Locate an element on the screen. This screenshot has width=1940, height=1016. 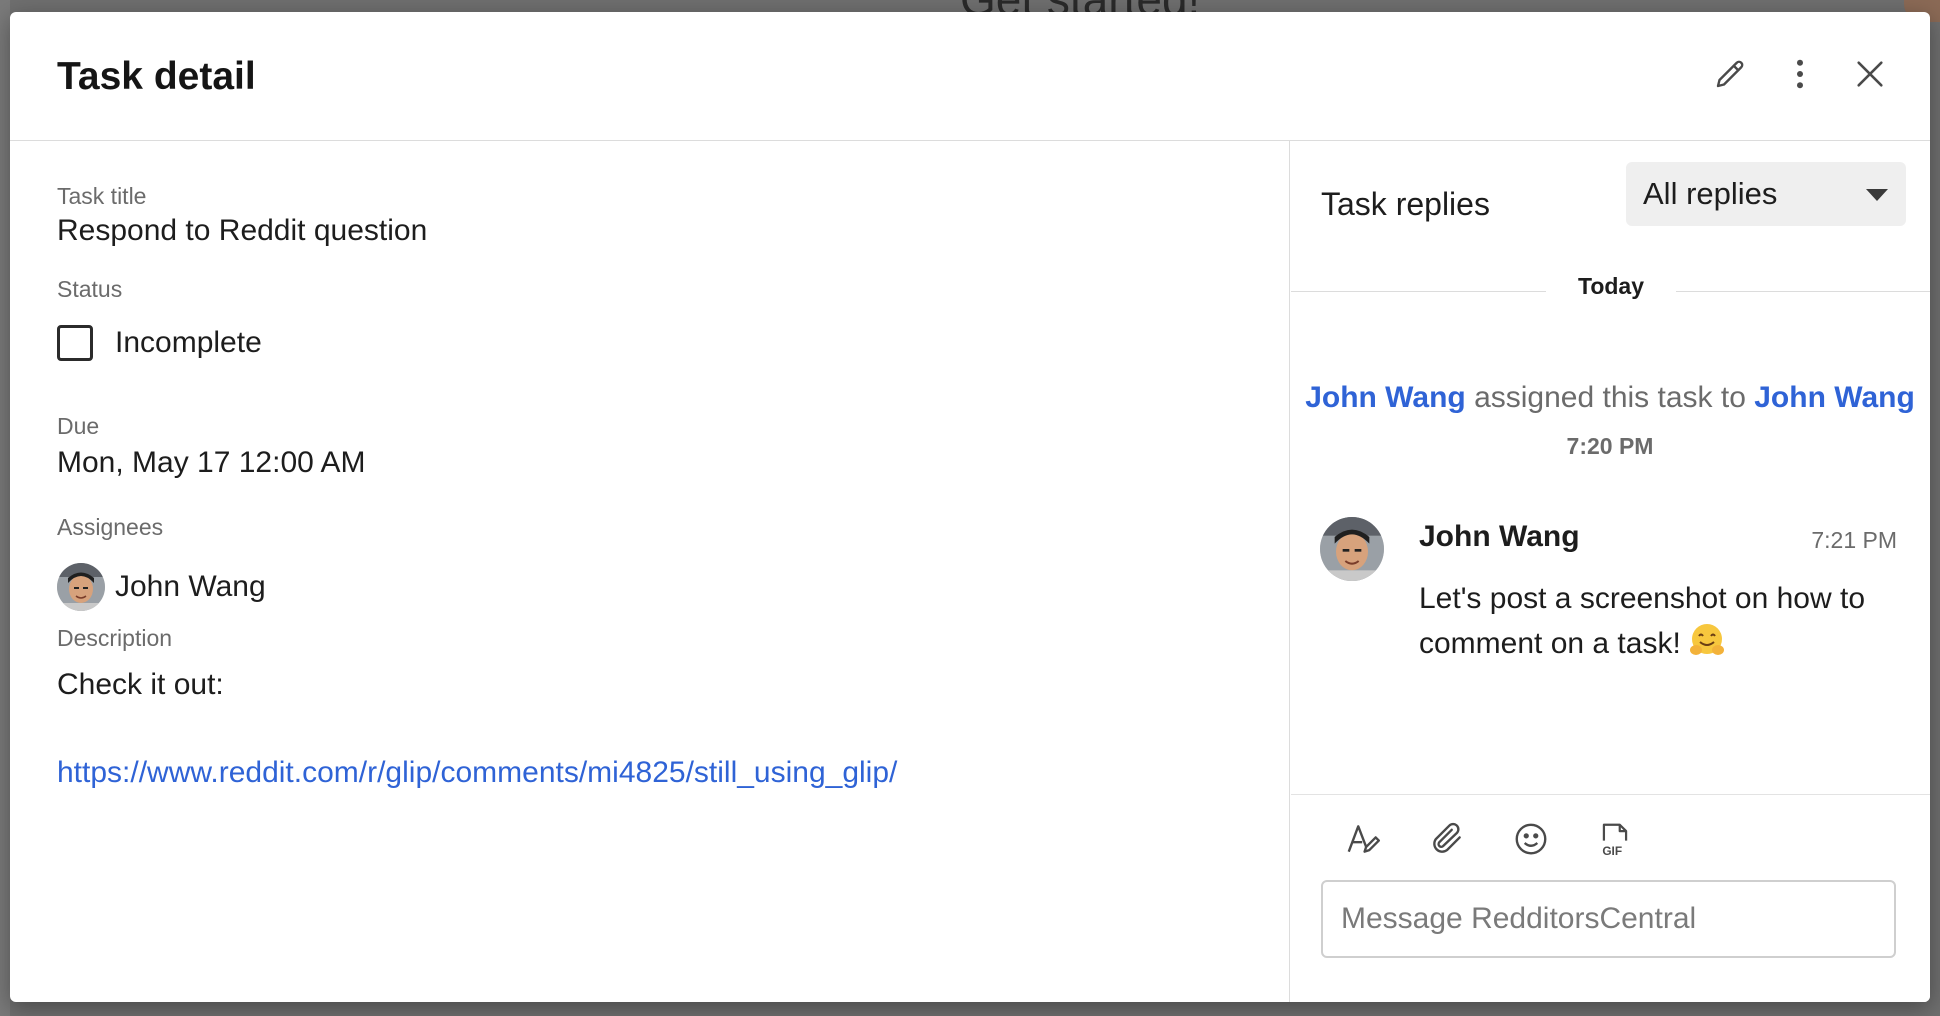
status-checkbox is located at coordinates (75, 343).